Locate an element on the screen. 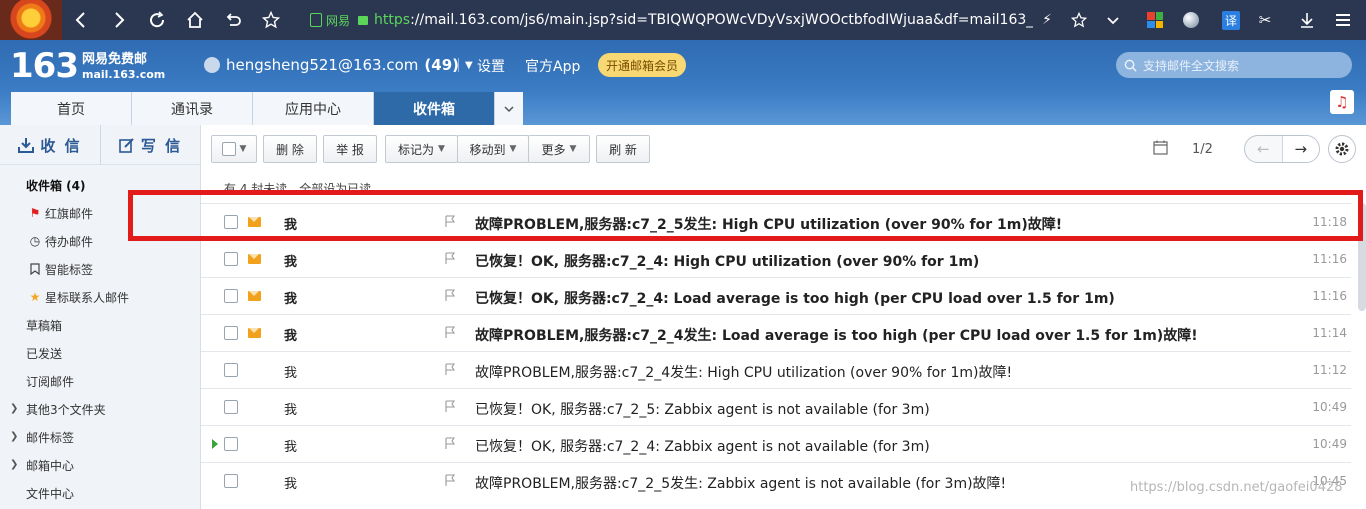  menu-icon is located at coordinates (1343, 20).